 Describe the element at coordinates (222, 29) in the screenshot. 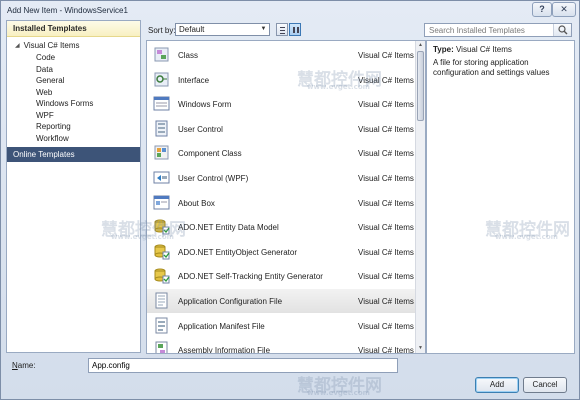

I see `sort-by-dropdown: Default ▼` at that location.